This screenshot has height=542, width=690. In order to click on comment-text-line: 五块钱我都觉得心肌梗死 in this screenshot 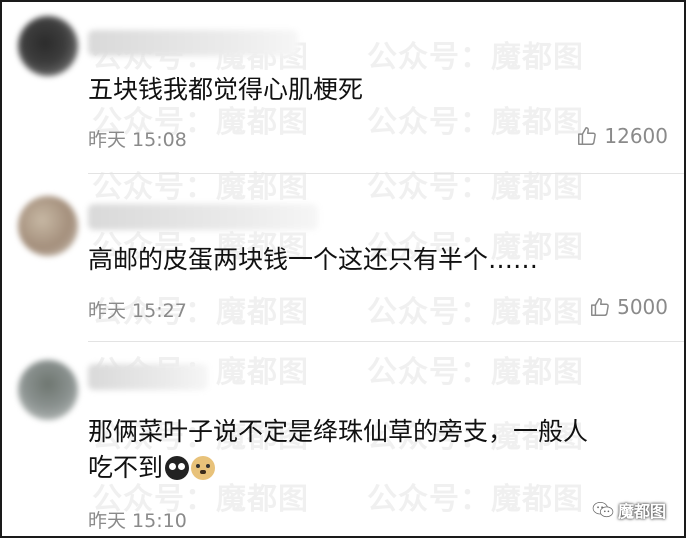, I will do `click(226, 89)`.